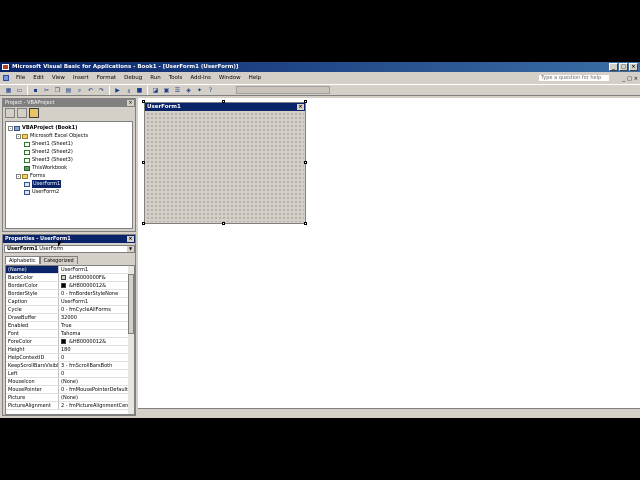 This screenshot has height=480, width=640. What do you see at coordinates (636, 79) in the screenshot?
I see `mdi-close-button: ×` at bounding box center [636, 79].